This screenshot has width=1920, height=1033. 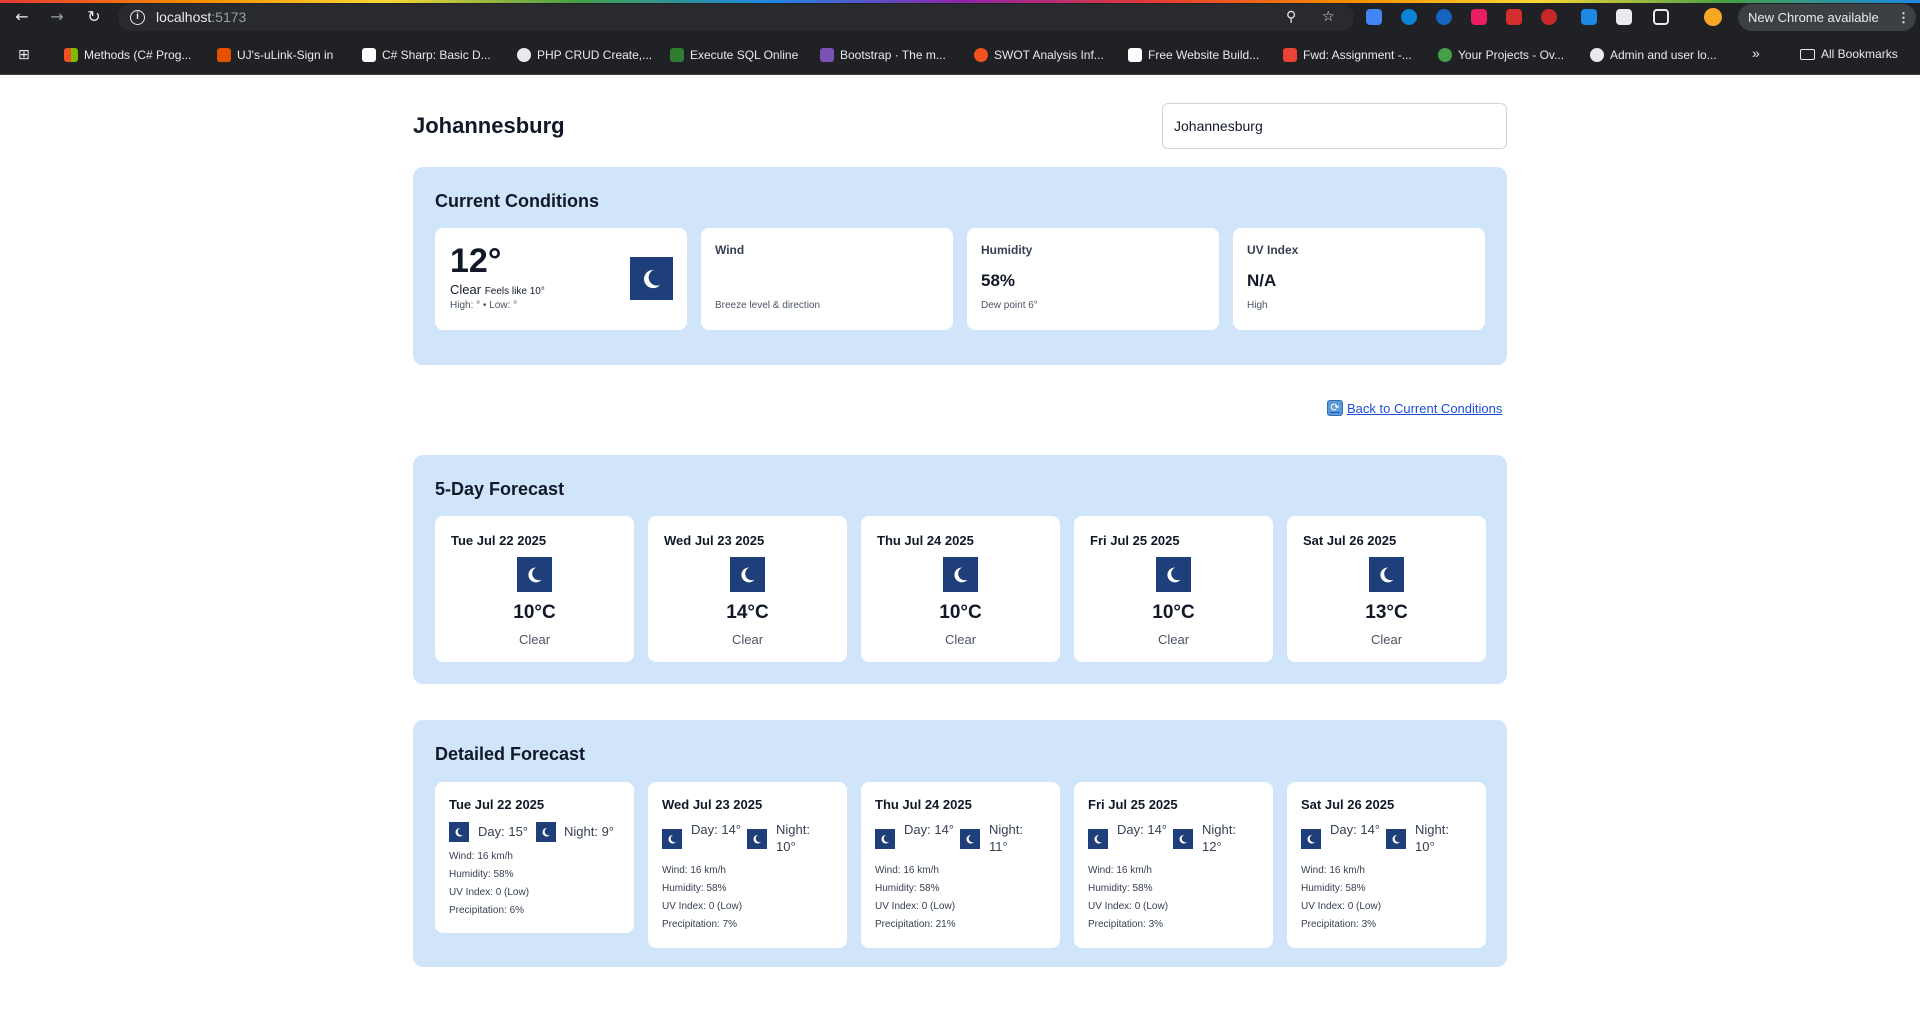 What do you see at coordinates (736, 17) in the screenshot?
I see `address-bar: i localhost:5173 ⚲ ☆` at bounding box center [736, 17].